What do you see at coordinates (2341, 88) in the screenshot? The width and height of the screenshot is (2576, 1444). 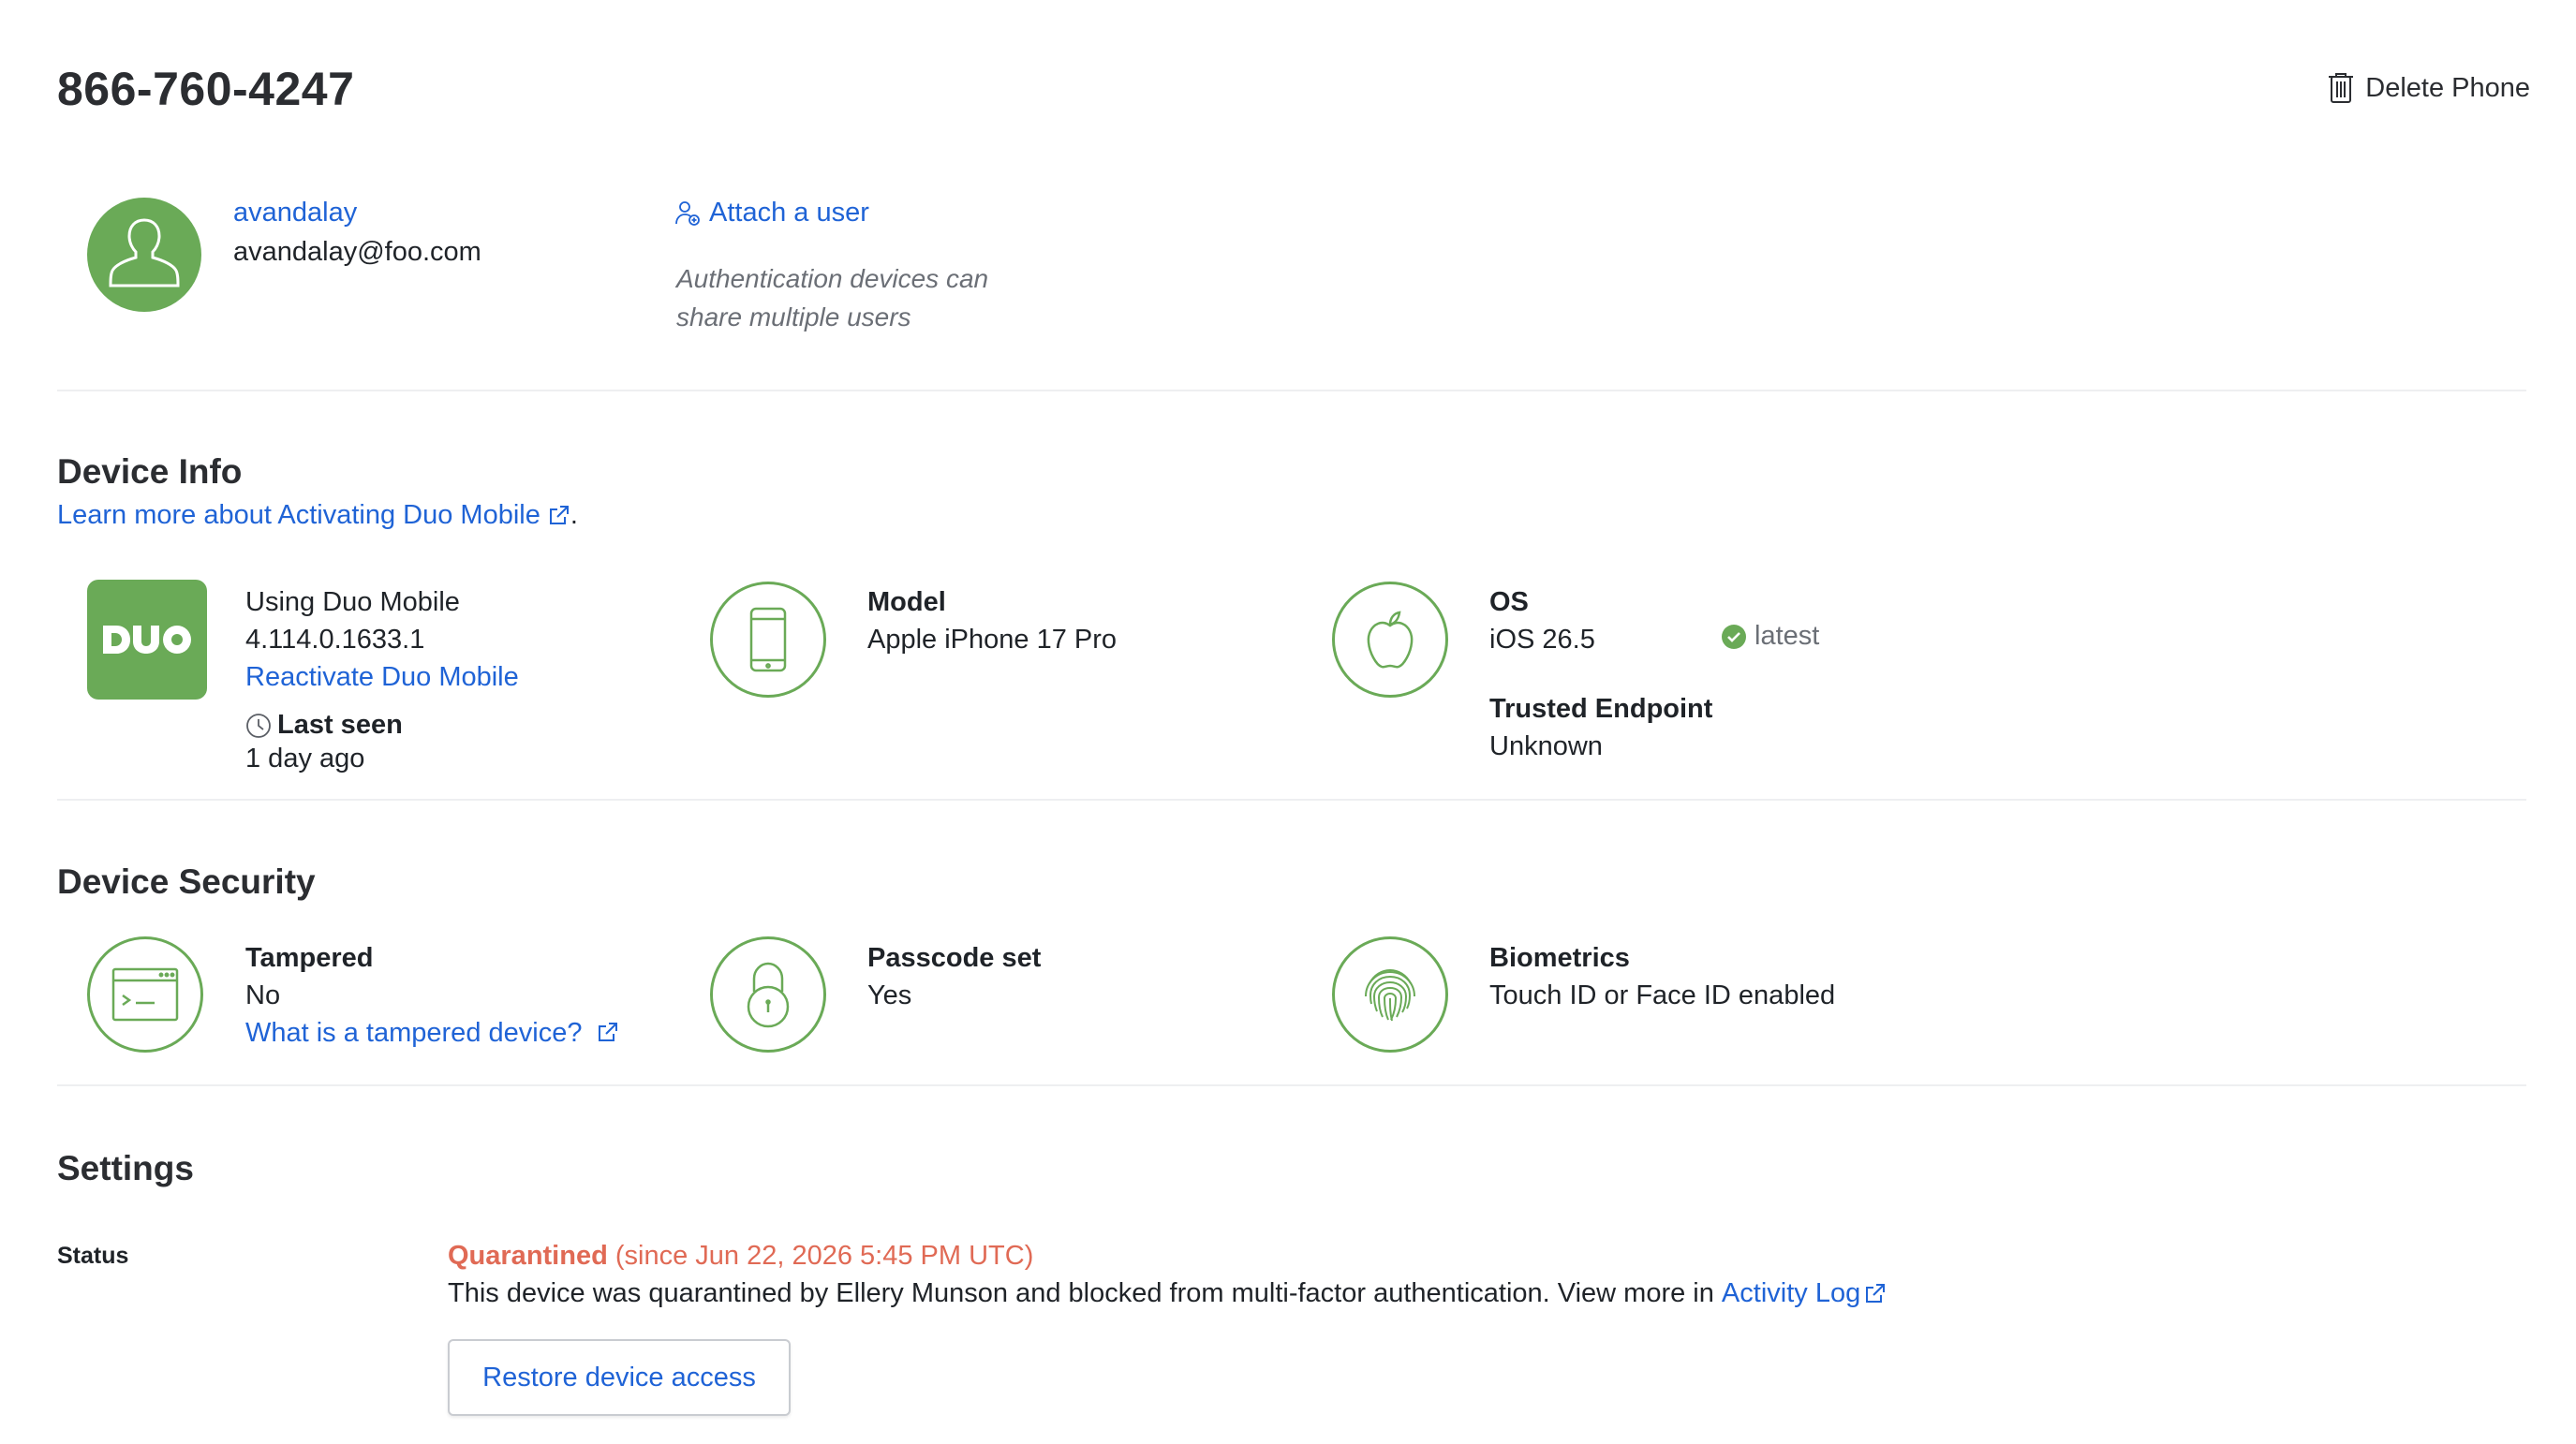 I see `trash-icon` at bounding box center [2341, 88].